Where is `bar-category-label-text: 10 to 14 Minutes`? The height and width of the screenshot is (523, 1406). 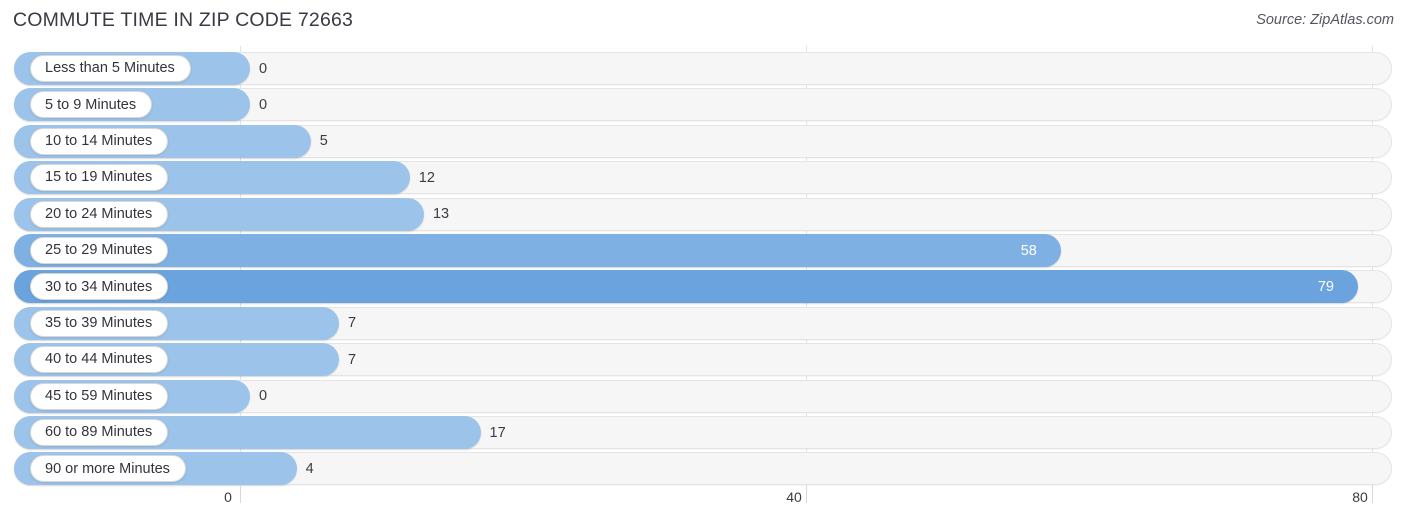 bar-category-label-text: 10 to 14 Minutes is located at coordinates (99, 141).